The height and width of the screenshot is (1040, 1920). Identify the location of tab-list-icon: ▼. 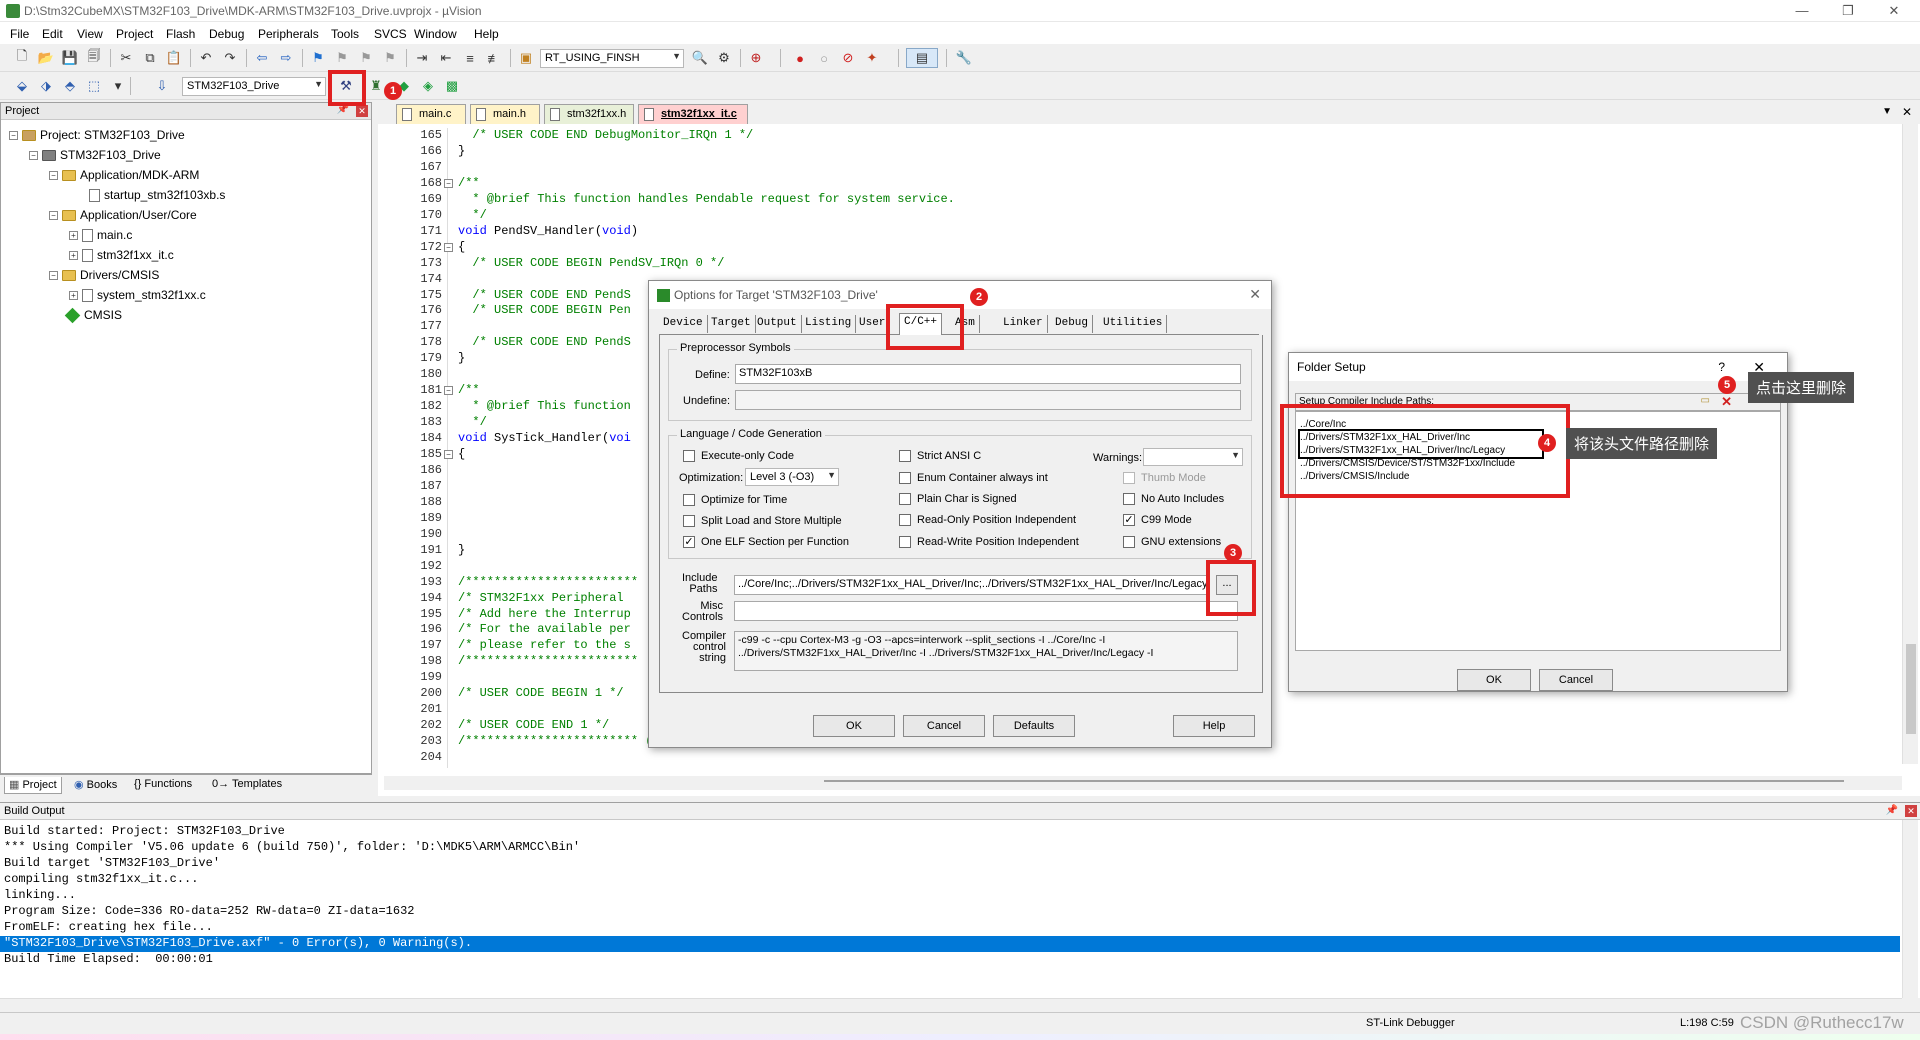
(1887, 111).